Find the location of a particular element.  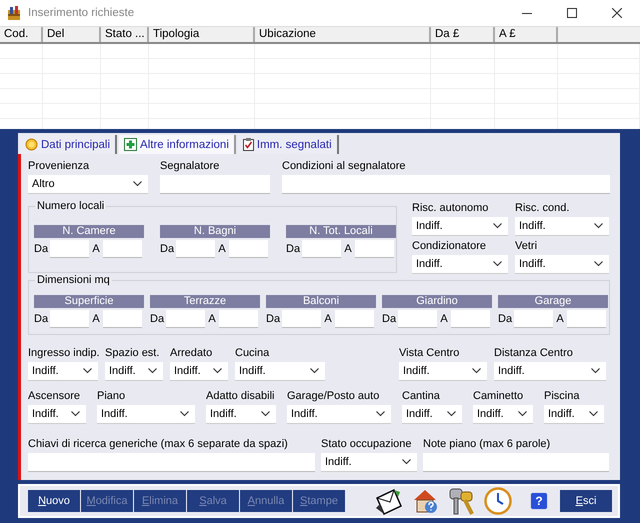

range-header: Balconi is located at coordinates (321, 301).